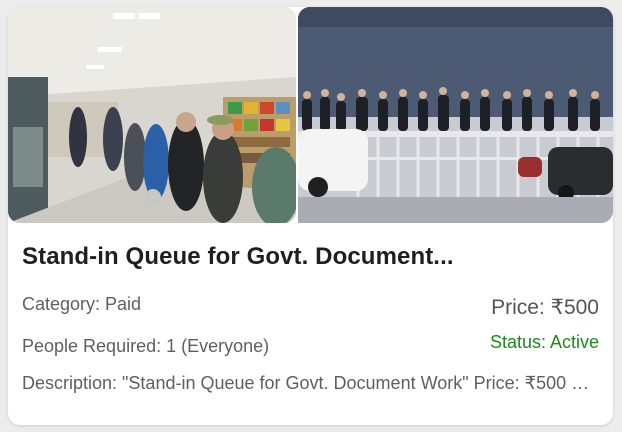 This screenshot has width=622, height=432. Describe the element at coordinates (146, 346) in the screenshot. I see `people-required-label: People Required: 1 (Everyone)` at that location.